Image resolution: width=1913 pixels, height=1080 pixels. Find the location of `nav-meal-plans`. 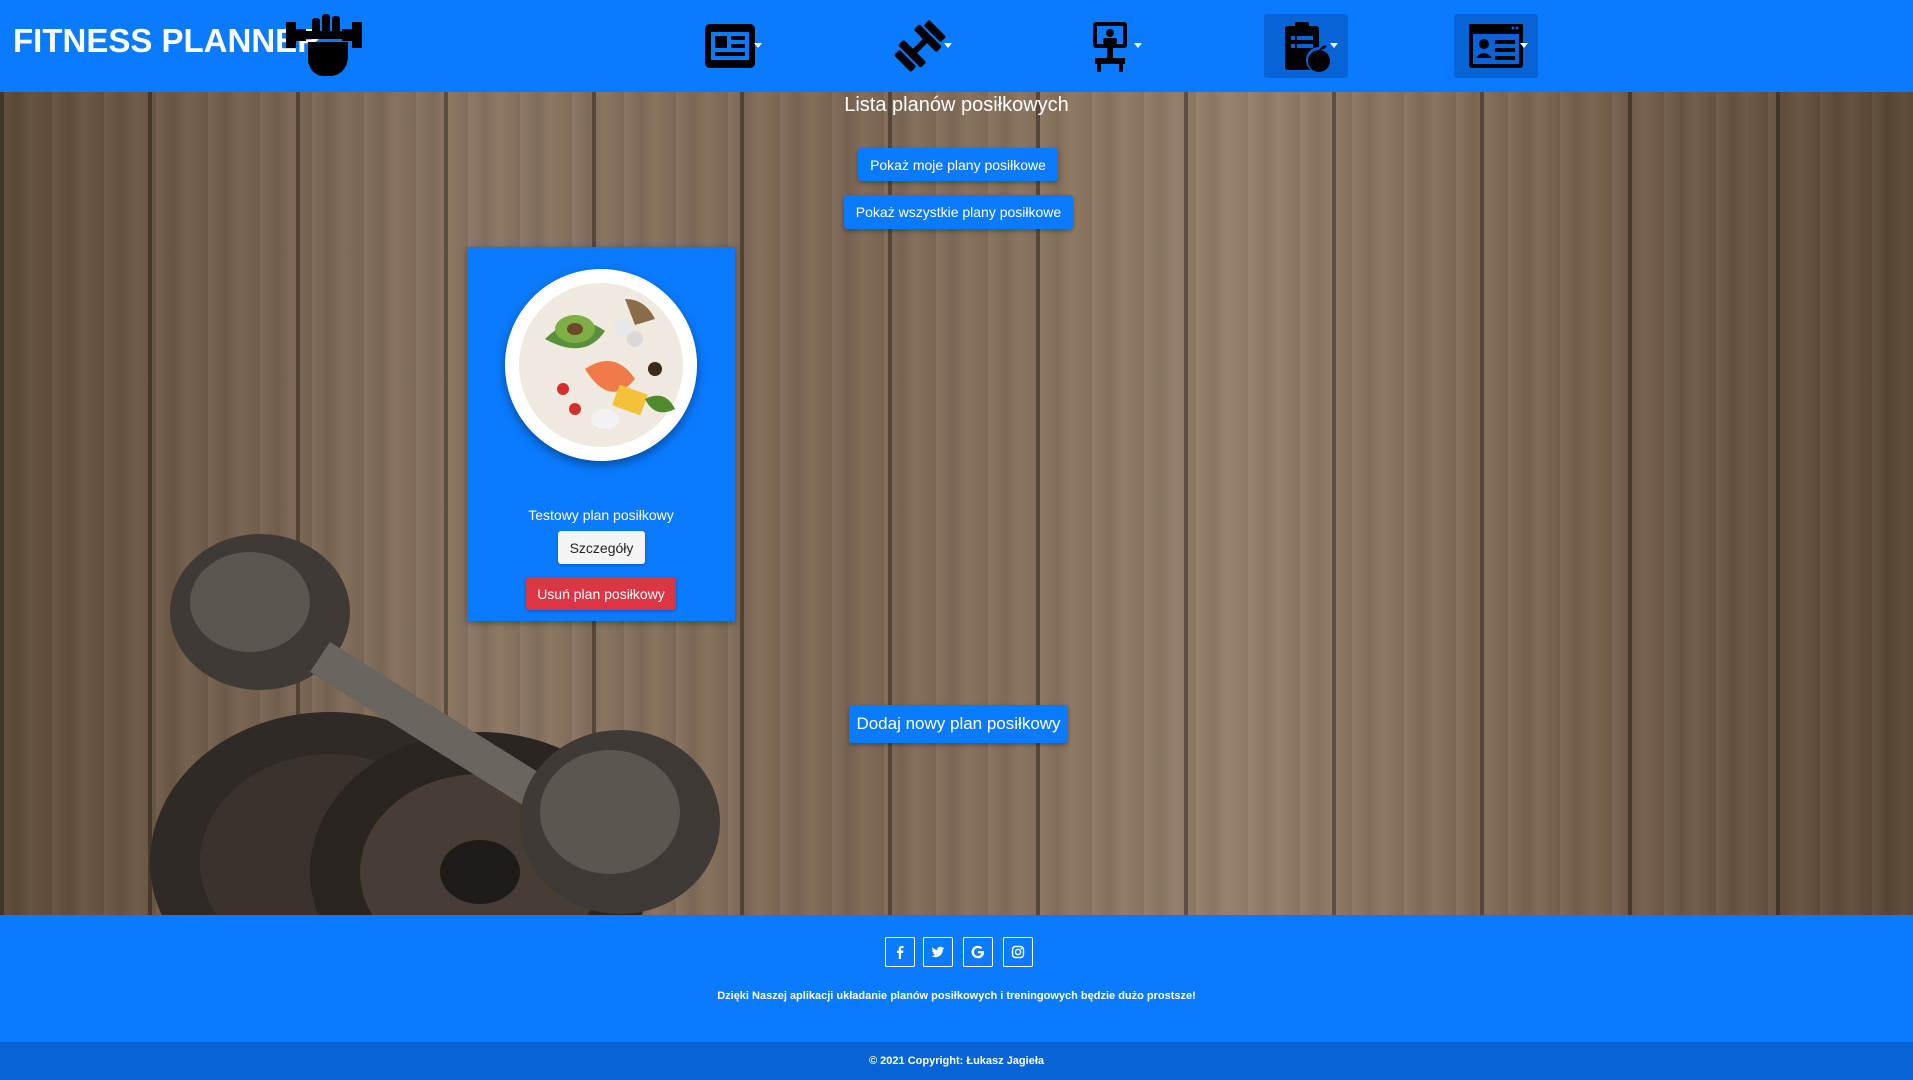

nav-meal-plans is located at coordinates (1306, 46).